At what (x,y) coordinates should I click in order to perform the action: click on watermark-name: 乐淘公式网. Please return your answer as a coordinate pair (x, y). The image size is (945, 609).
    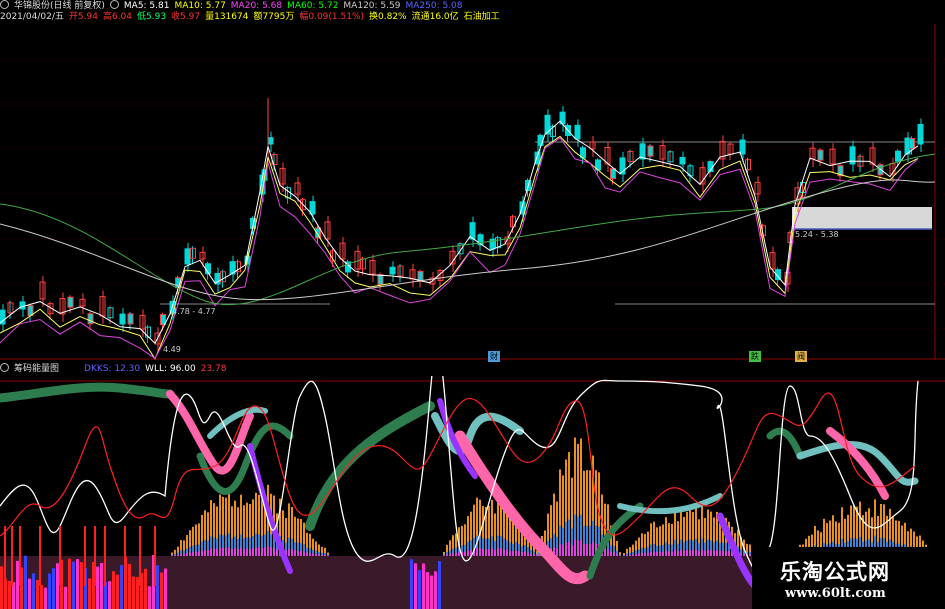
    Looking at the image, I should click on (835, 572).